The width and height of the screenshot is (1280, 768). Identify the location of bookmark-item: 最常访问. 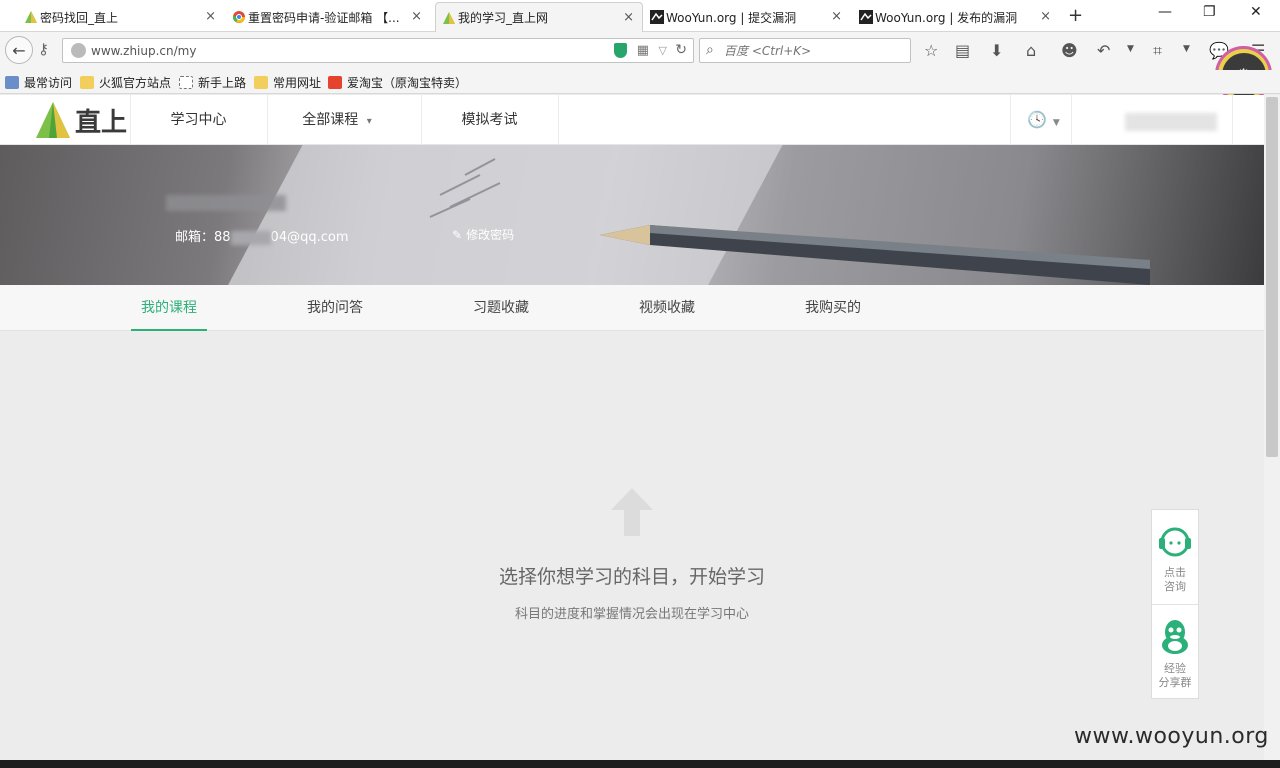
(38, 82).